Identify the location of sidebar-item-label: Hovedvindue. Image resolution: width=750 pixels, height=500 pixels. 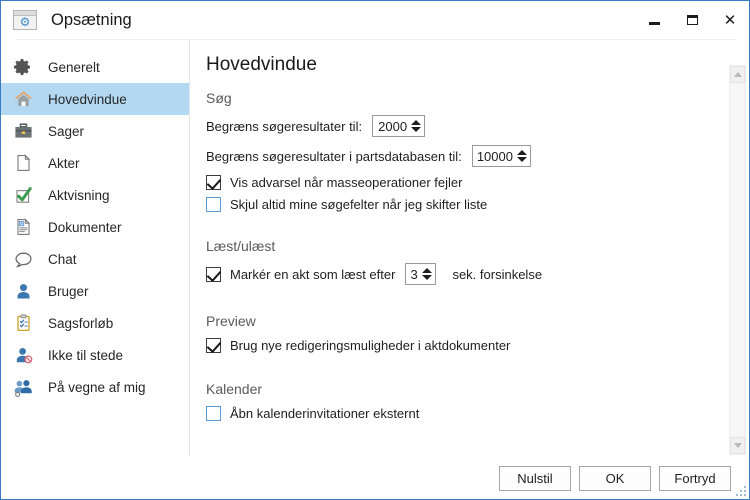
(87, 99).